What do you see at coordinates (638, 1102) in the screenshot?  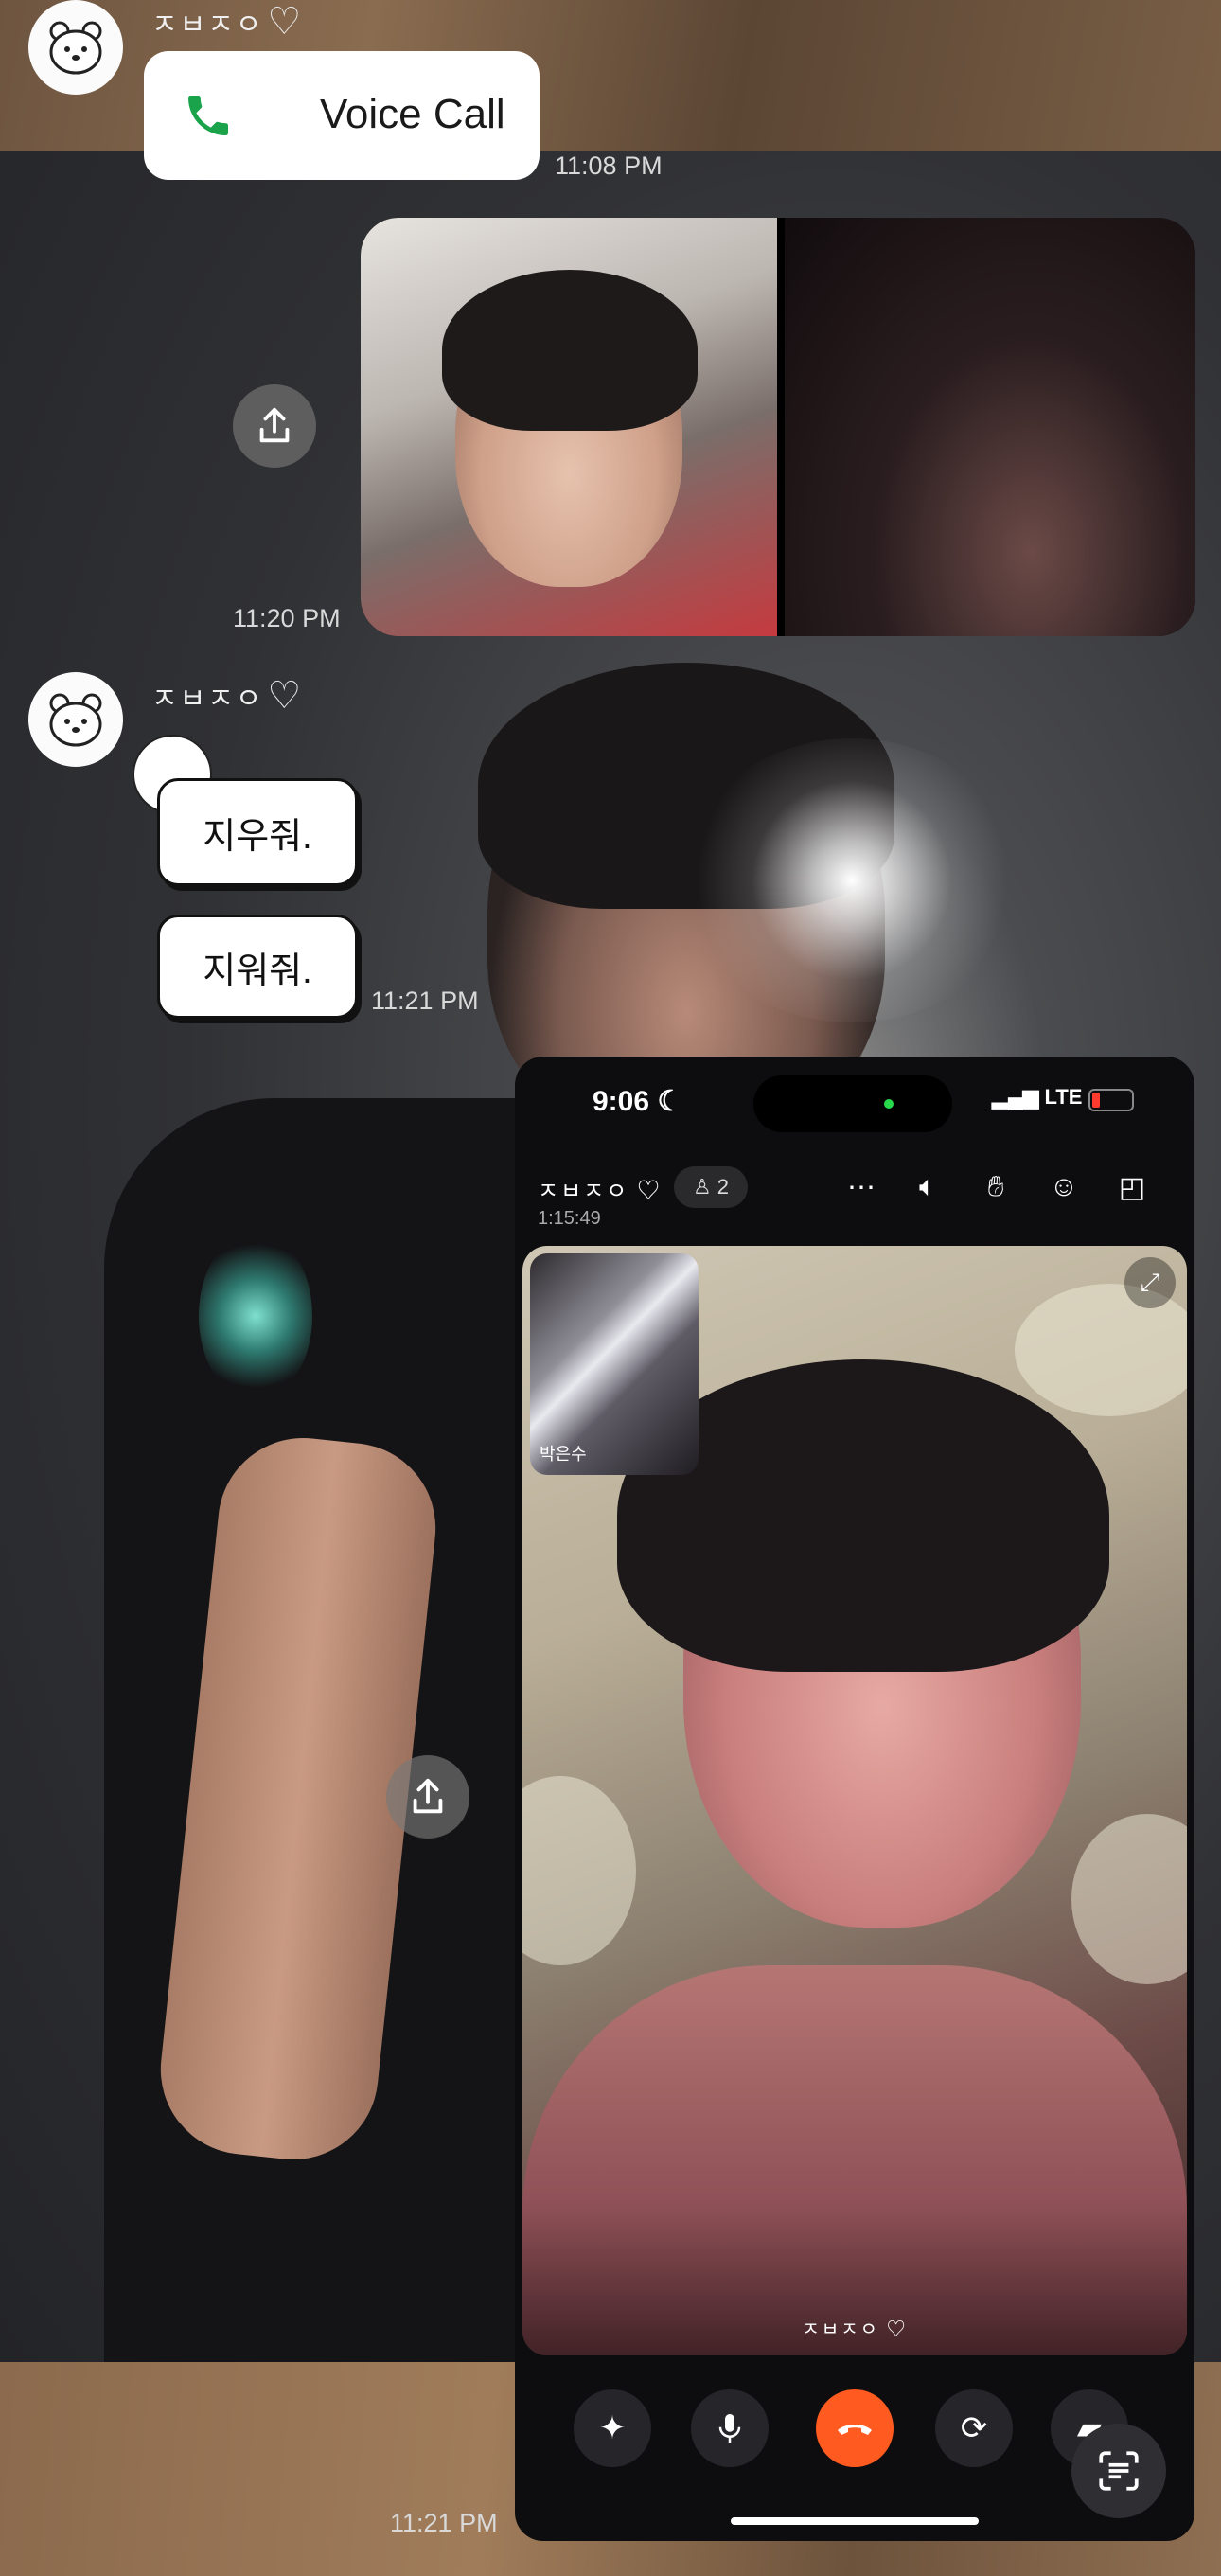 I see `status-time: 9:06 ☾` at bounding box center [638, 1102].